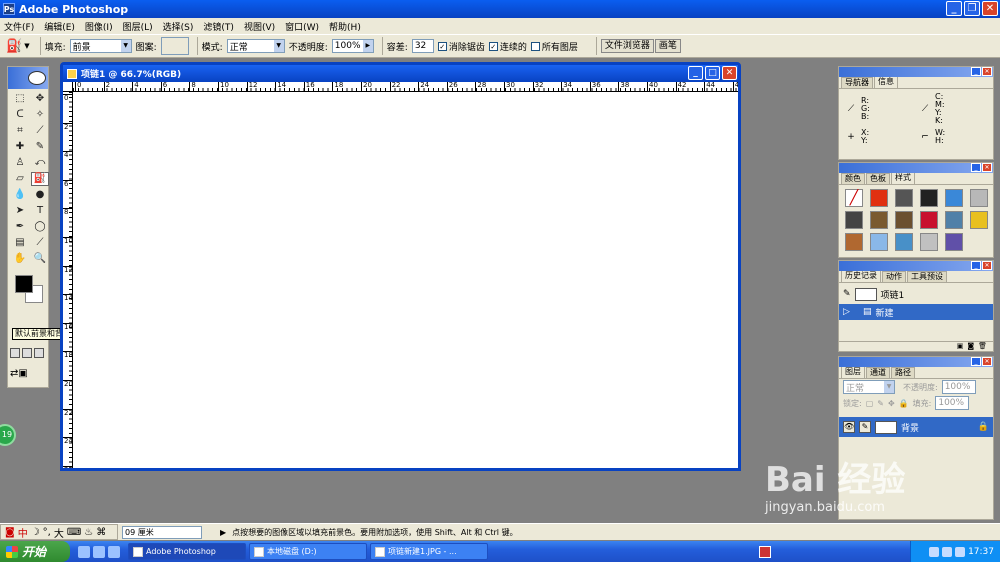 The height and width of the screenshot is (562, 1000). Describe the element at coordinates (47, 532) in the screenshot. I see `punctuation-icon: °,` at that location.